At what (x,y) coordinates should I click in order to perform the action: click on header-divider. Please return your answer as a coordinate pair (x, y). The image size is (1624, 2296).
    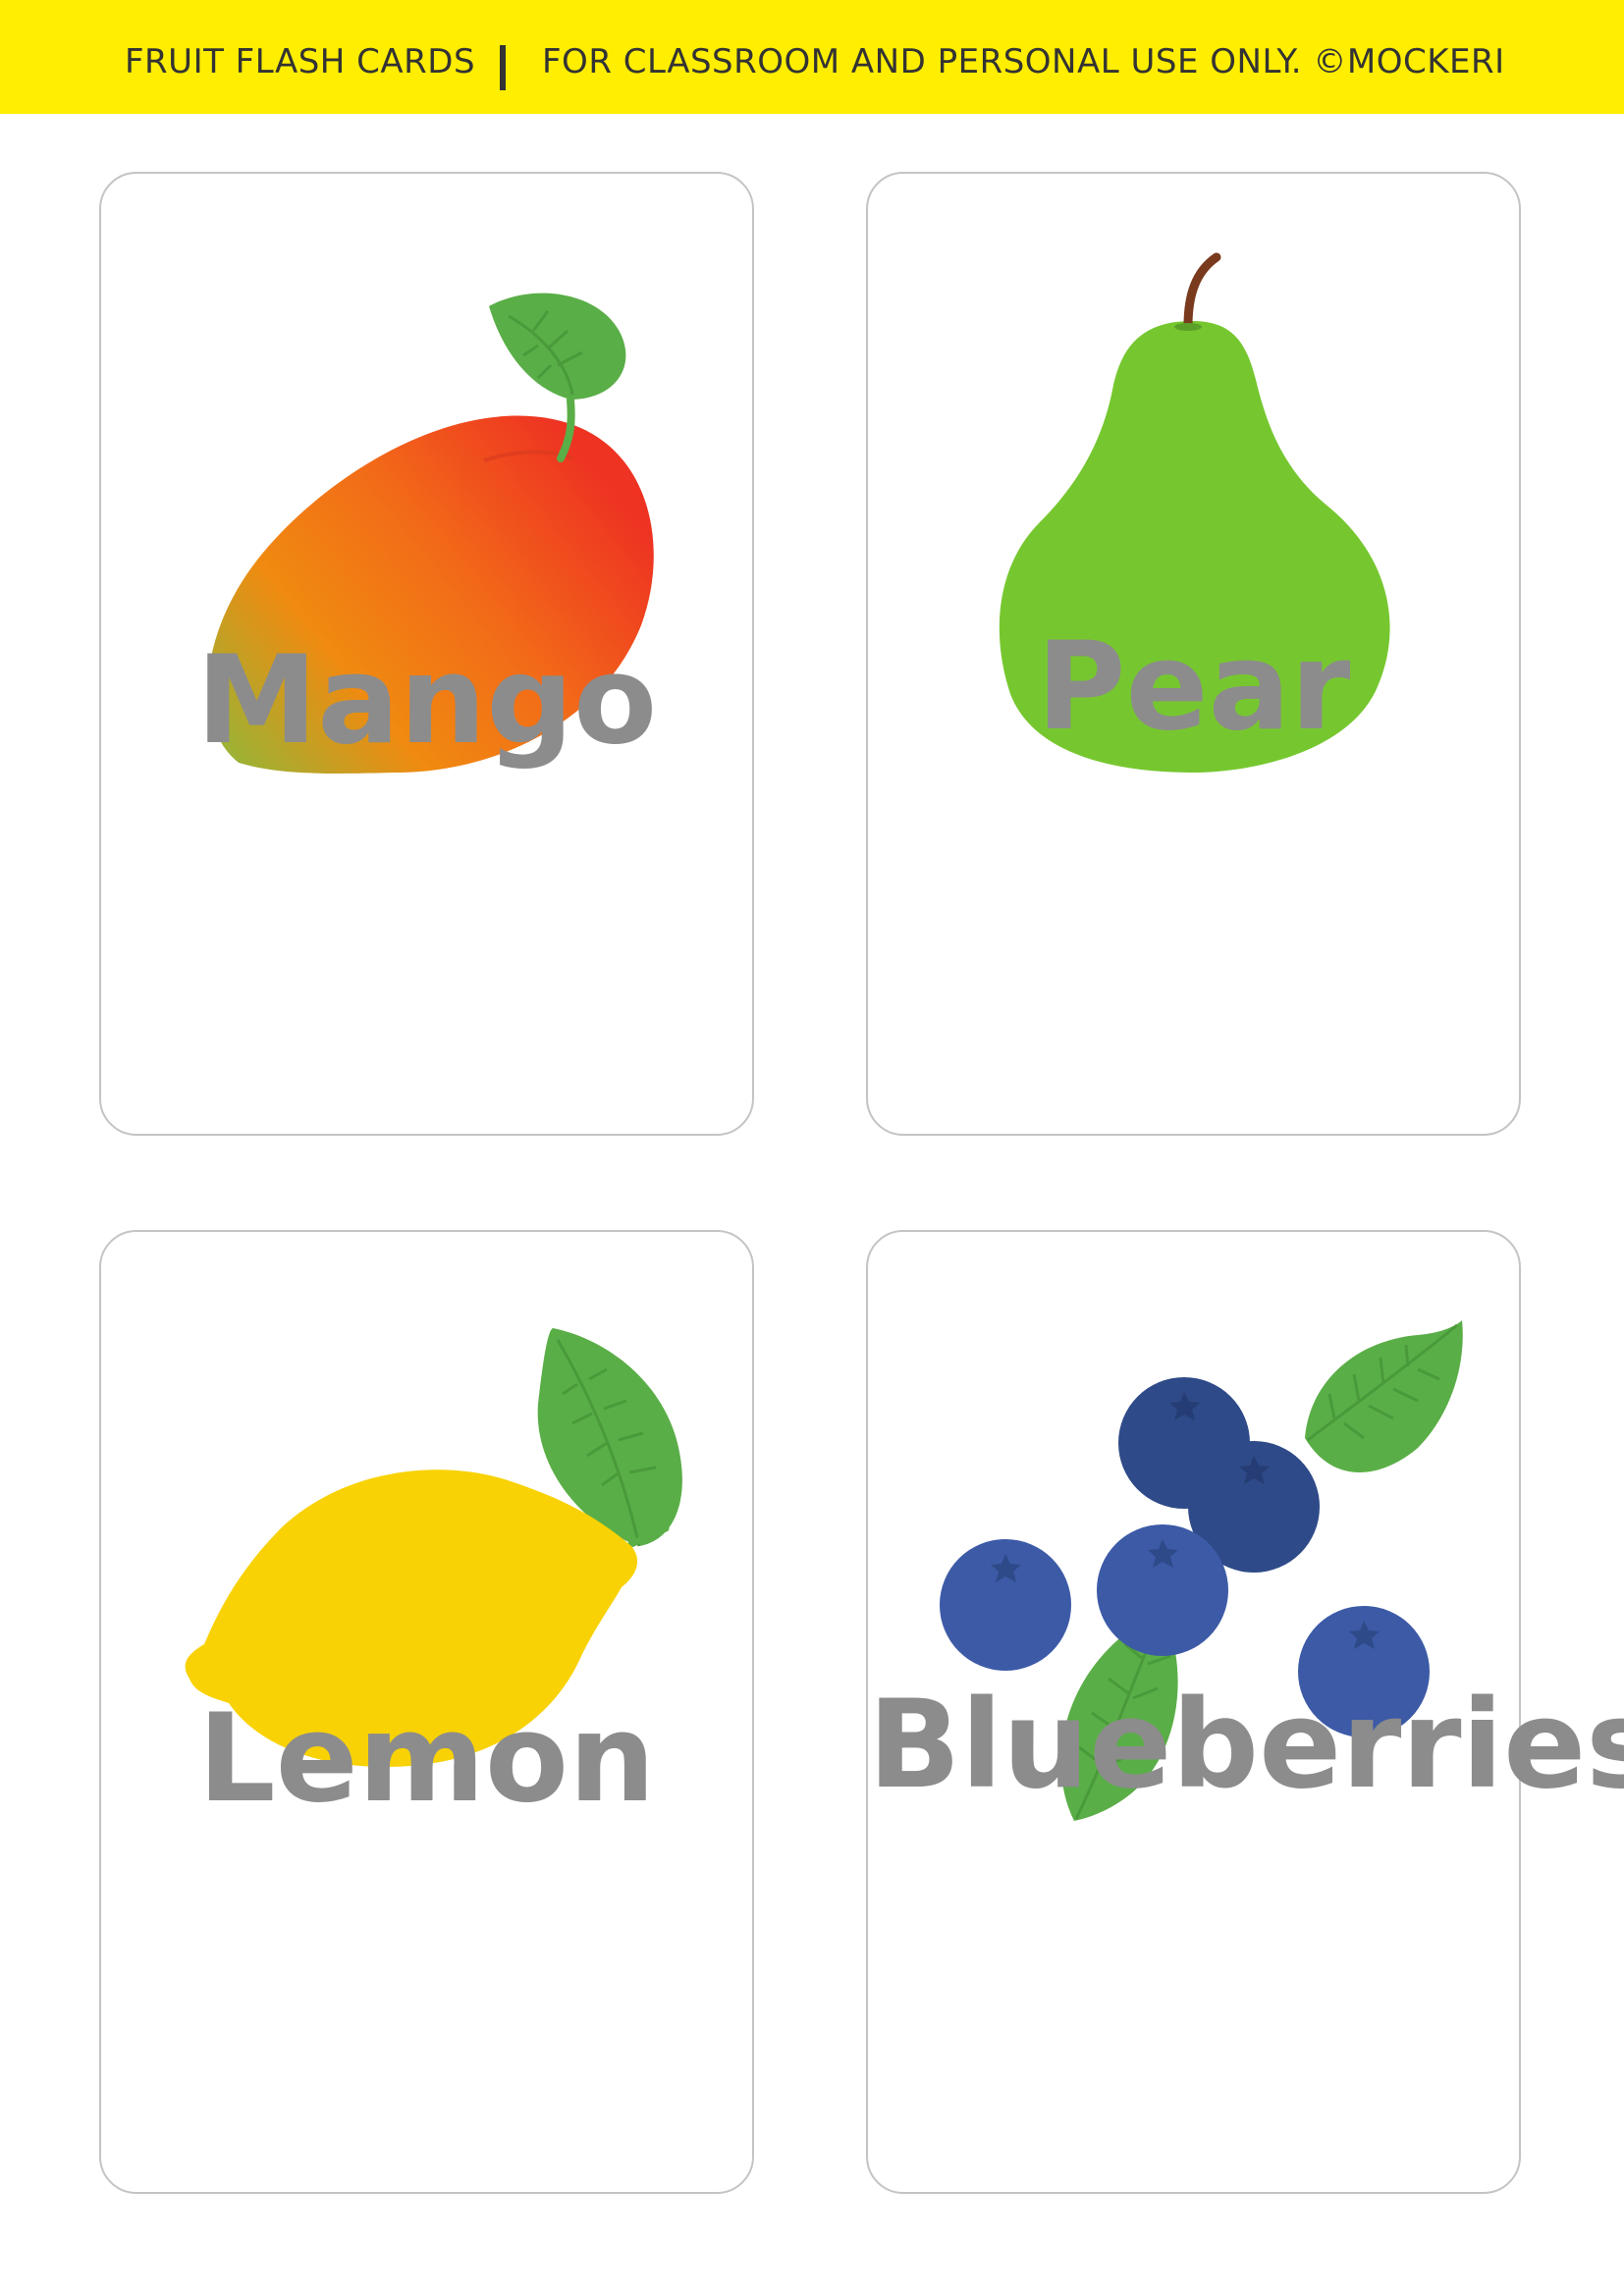
    Looking at the image, I should click on (503, 67).